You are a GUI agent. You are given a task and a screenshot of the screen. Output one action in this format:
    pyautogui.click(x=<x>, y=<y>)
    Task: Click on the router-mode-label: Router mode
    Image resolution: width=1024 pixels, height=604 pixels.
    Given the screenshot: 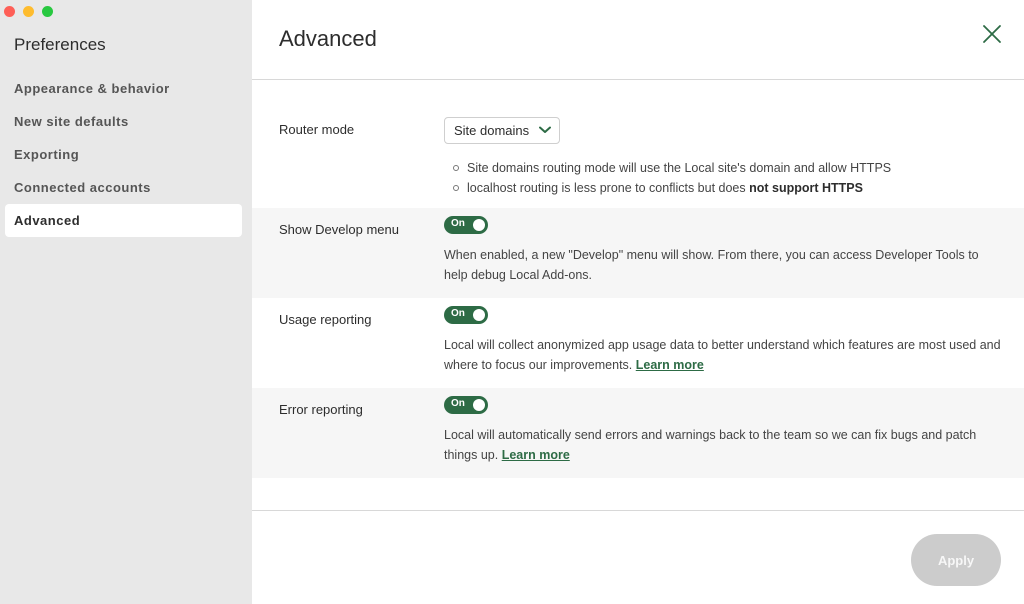 What is the action you would take?
    pyautogui.click(x=317, y=129)
    